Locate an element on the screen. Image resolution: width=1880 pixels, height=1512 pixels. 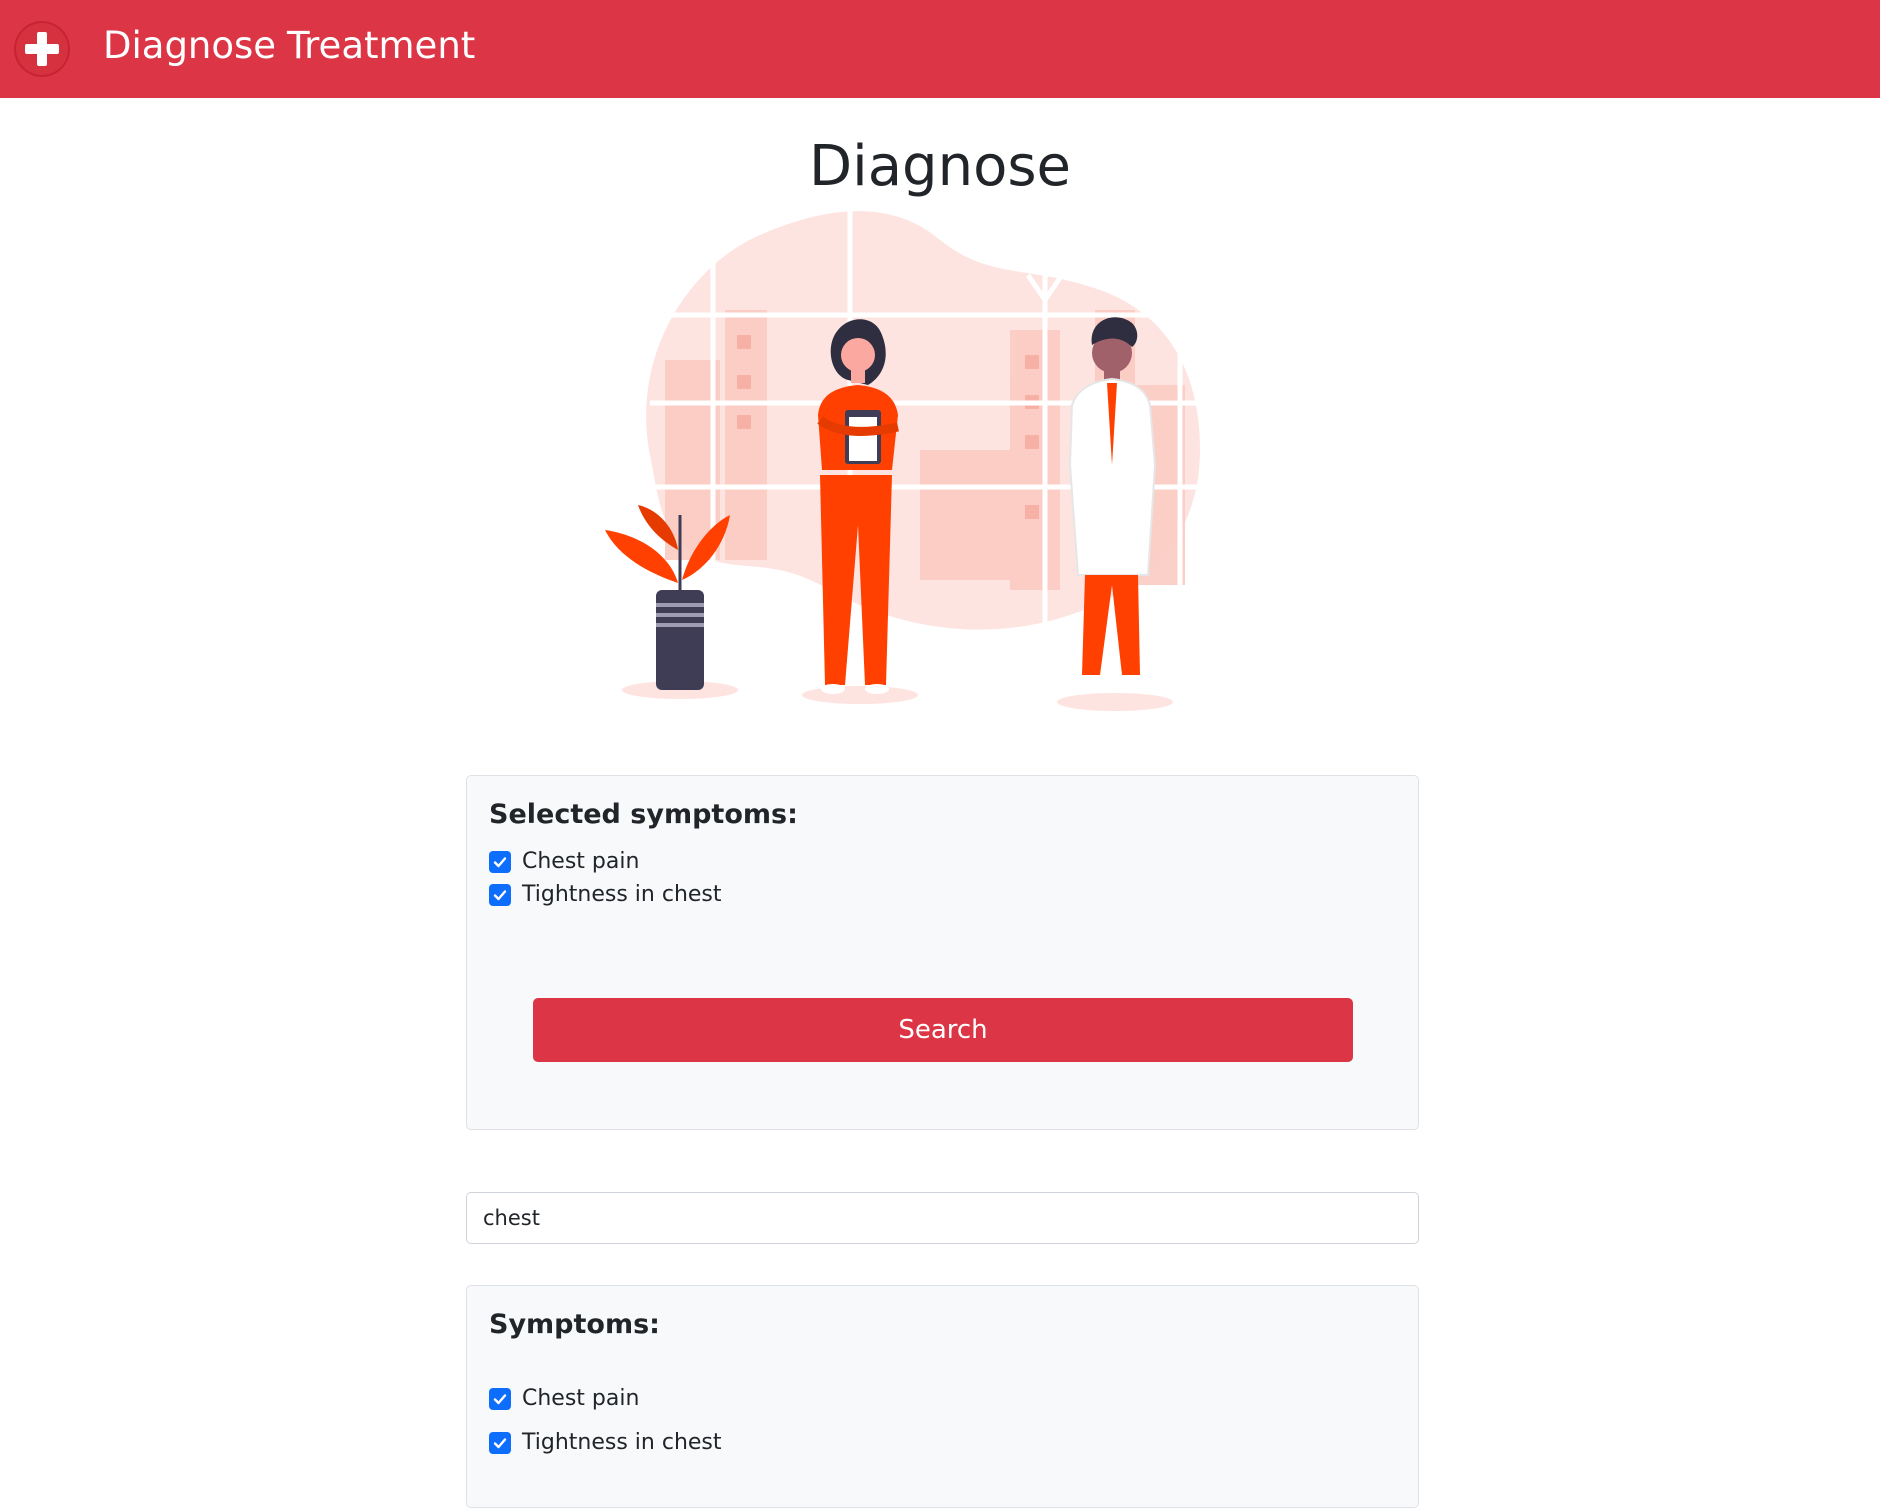
symptom-chest-pain: Chest pain is located at coordinates (564, 1399).